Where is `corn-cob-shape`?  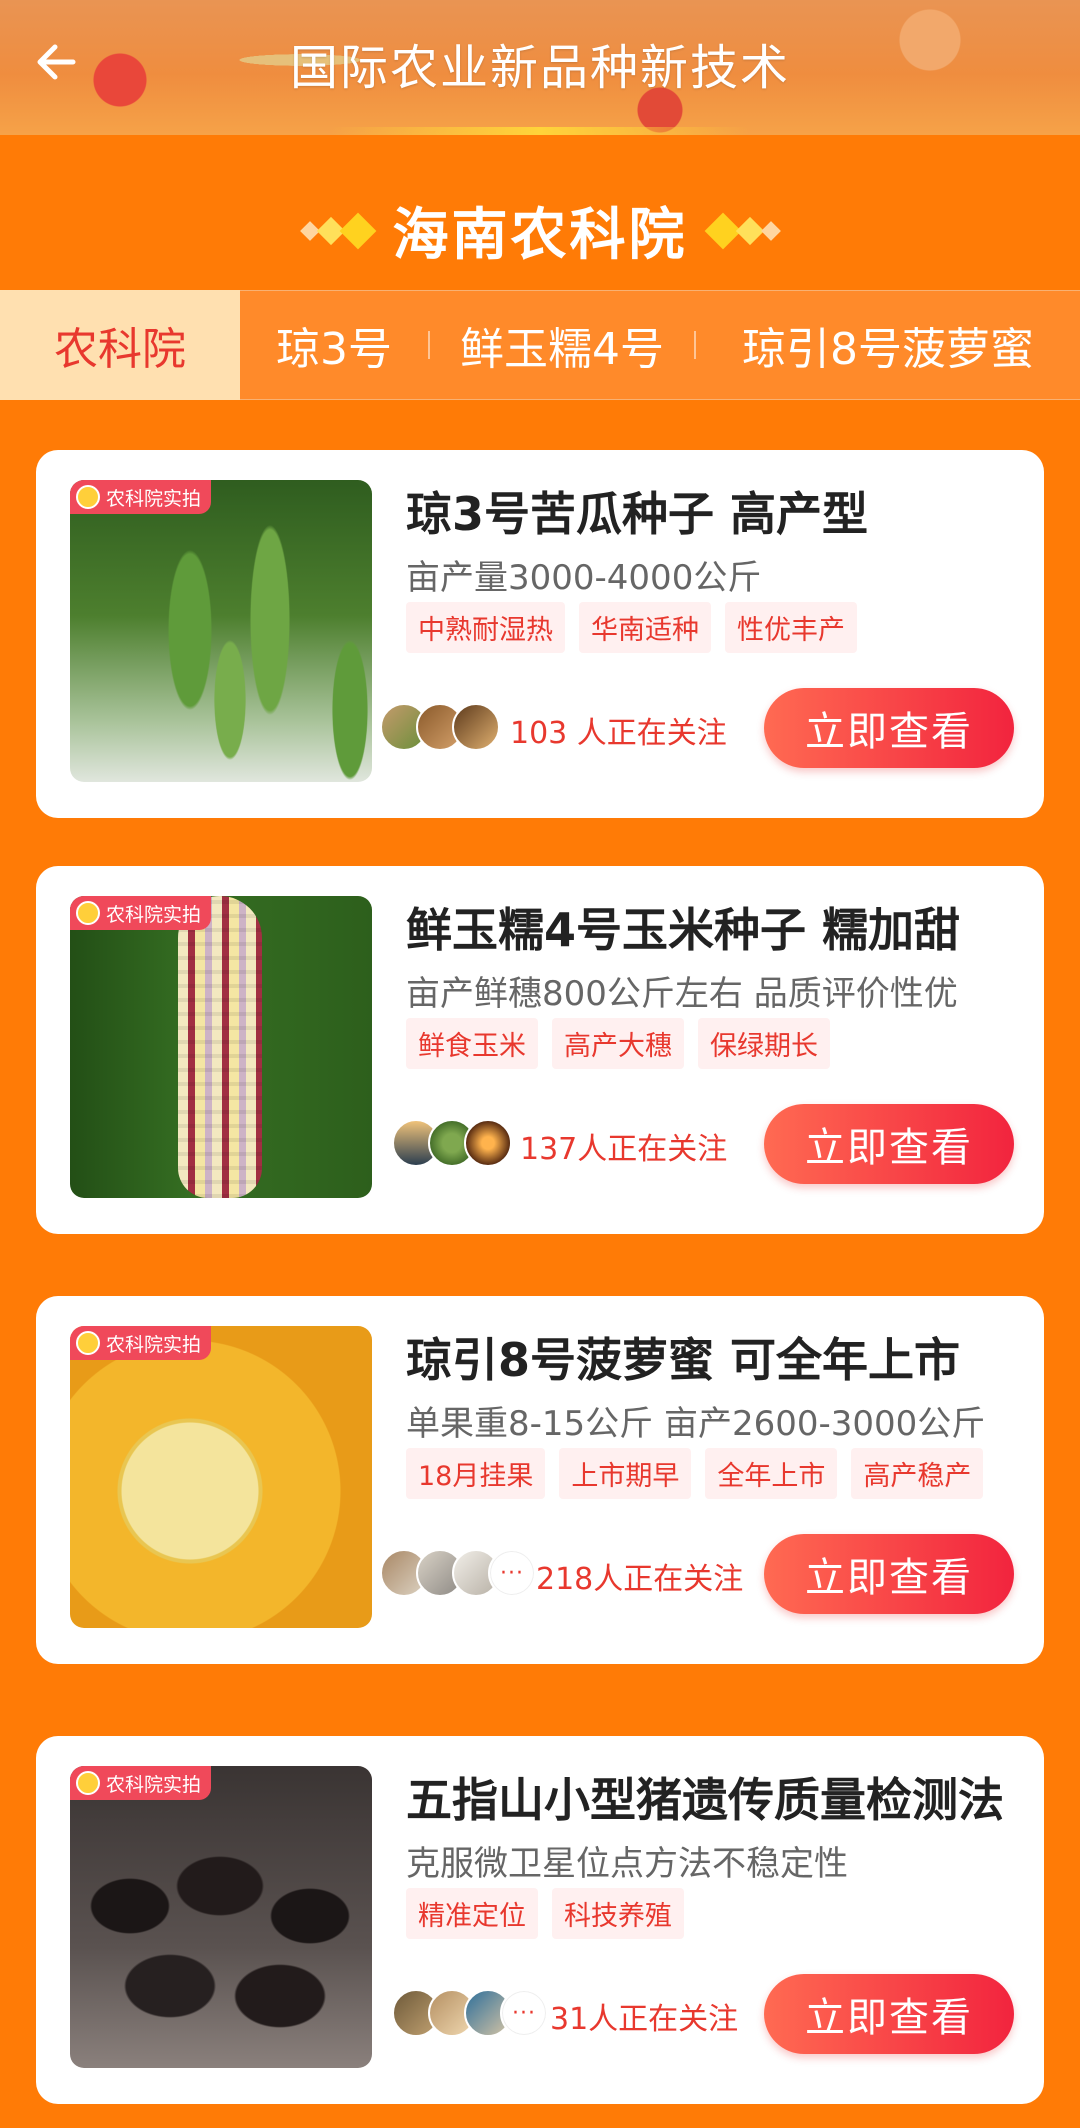
corn-cob-shape is located at coordinates (220, 1047).